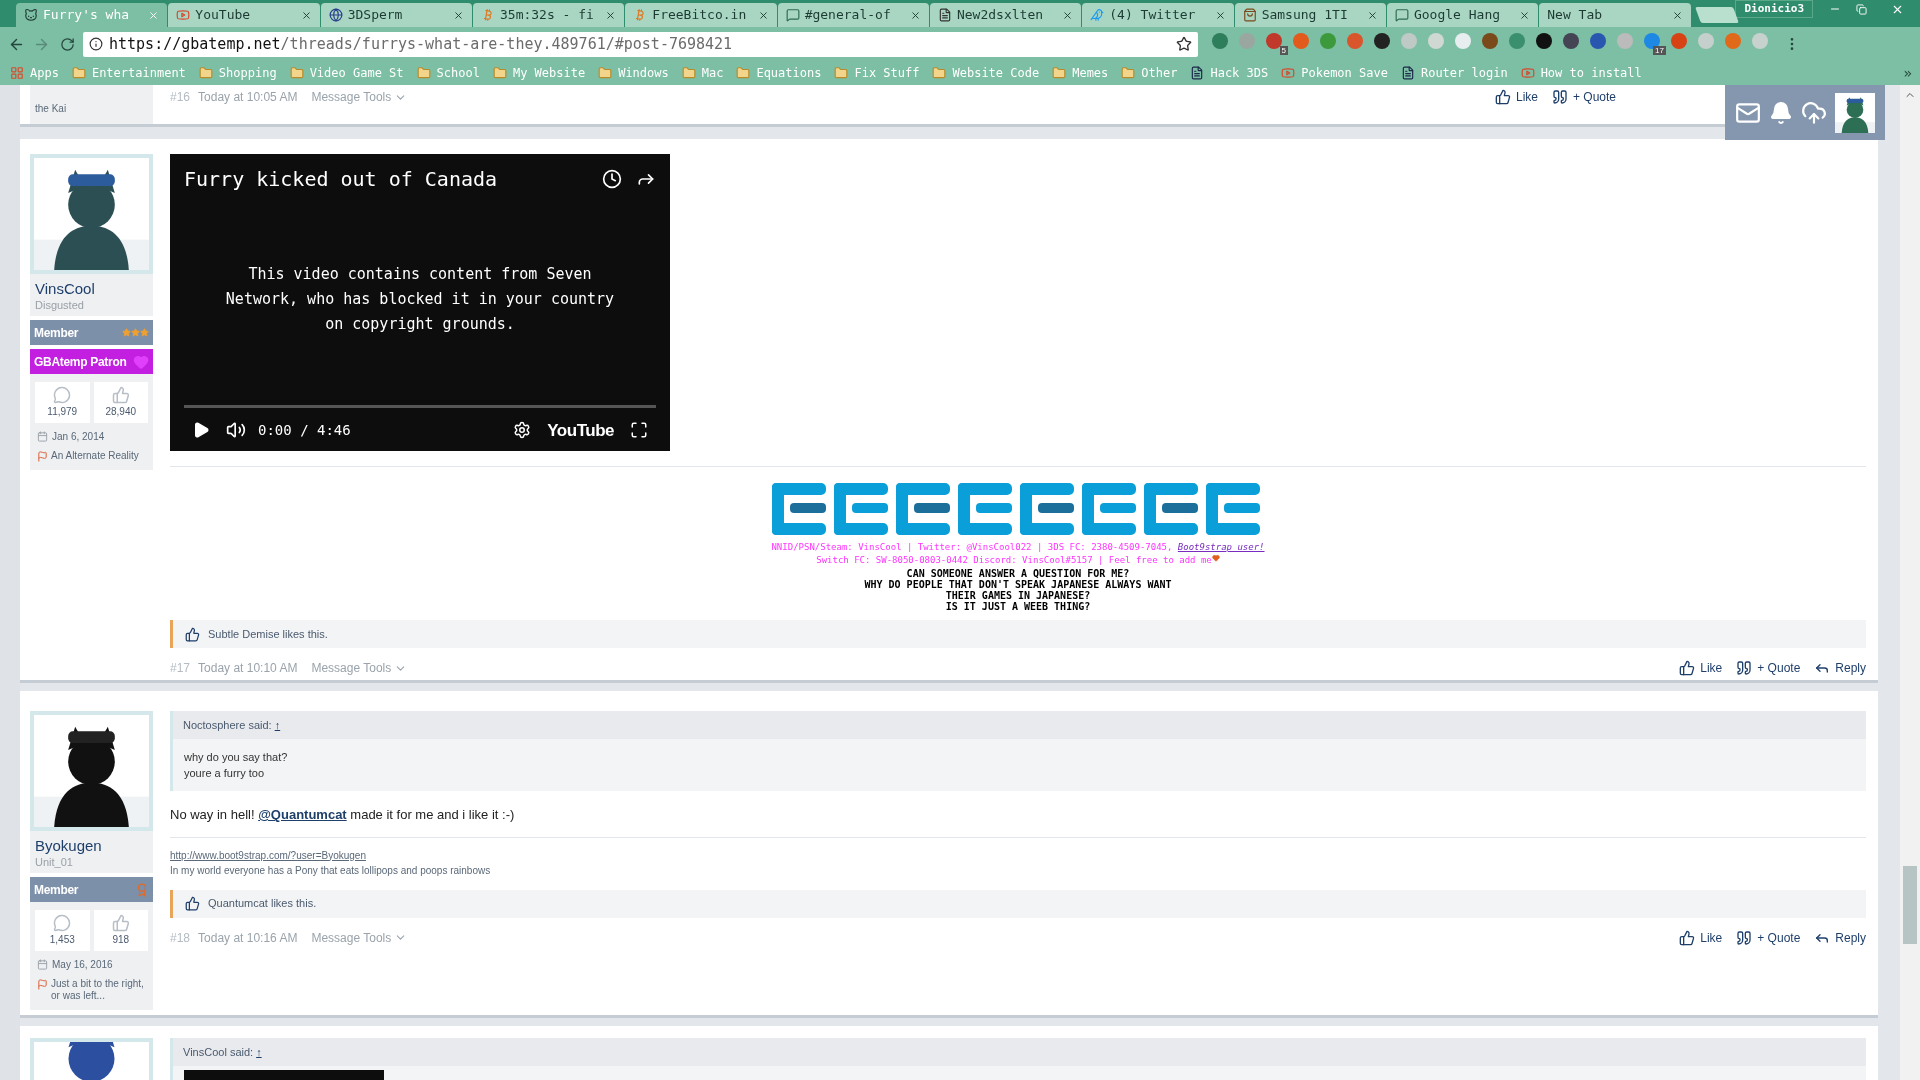 The height and width of the screenshot is (1080, 1920). I want to click on quote-author: Noctosphere said:, so click(227, 725).